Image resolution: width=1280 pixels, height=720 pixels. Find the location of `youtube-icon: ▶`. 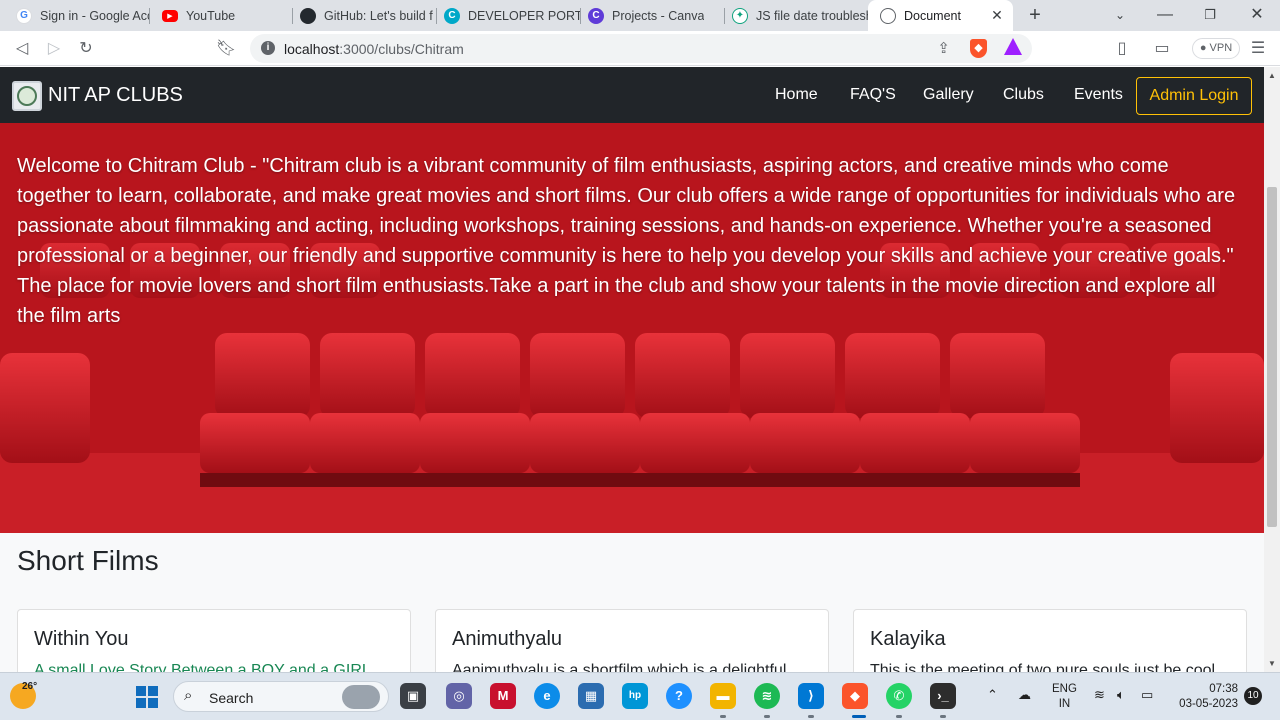

youtube-icon: ▶ is located at coordinates (170, 15).